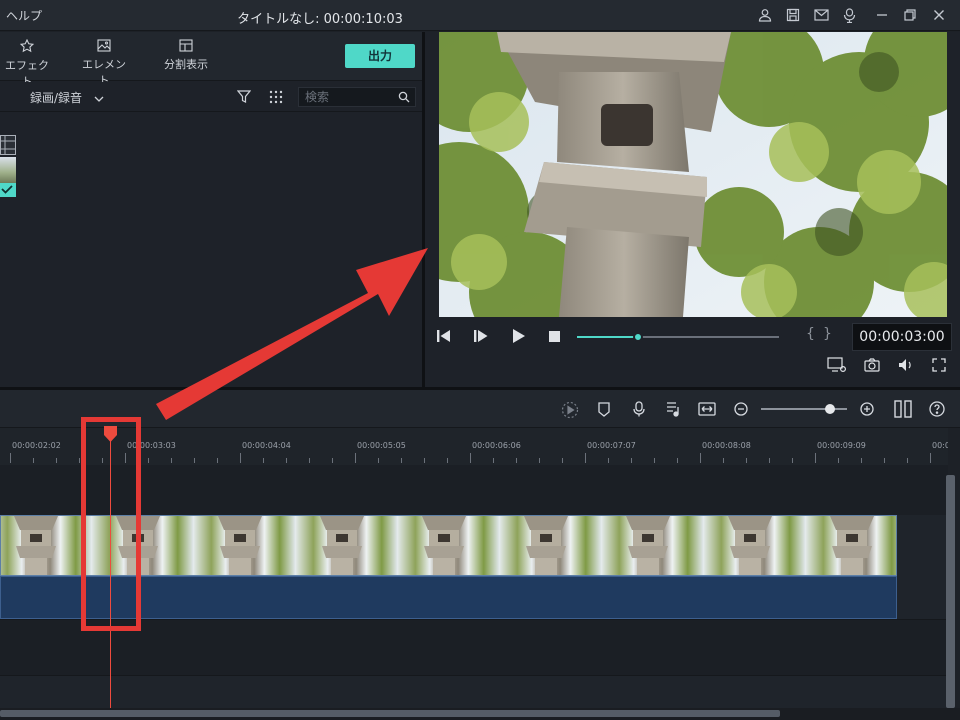  What do you see at coordinates (554, 338) in the screenshot?
I see `stop-icon` at bounding box center [554, 338].